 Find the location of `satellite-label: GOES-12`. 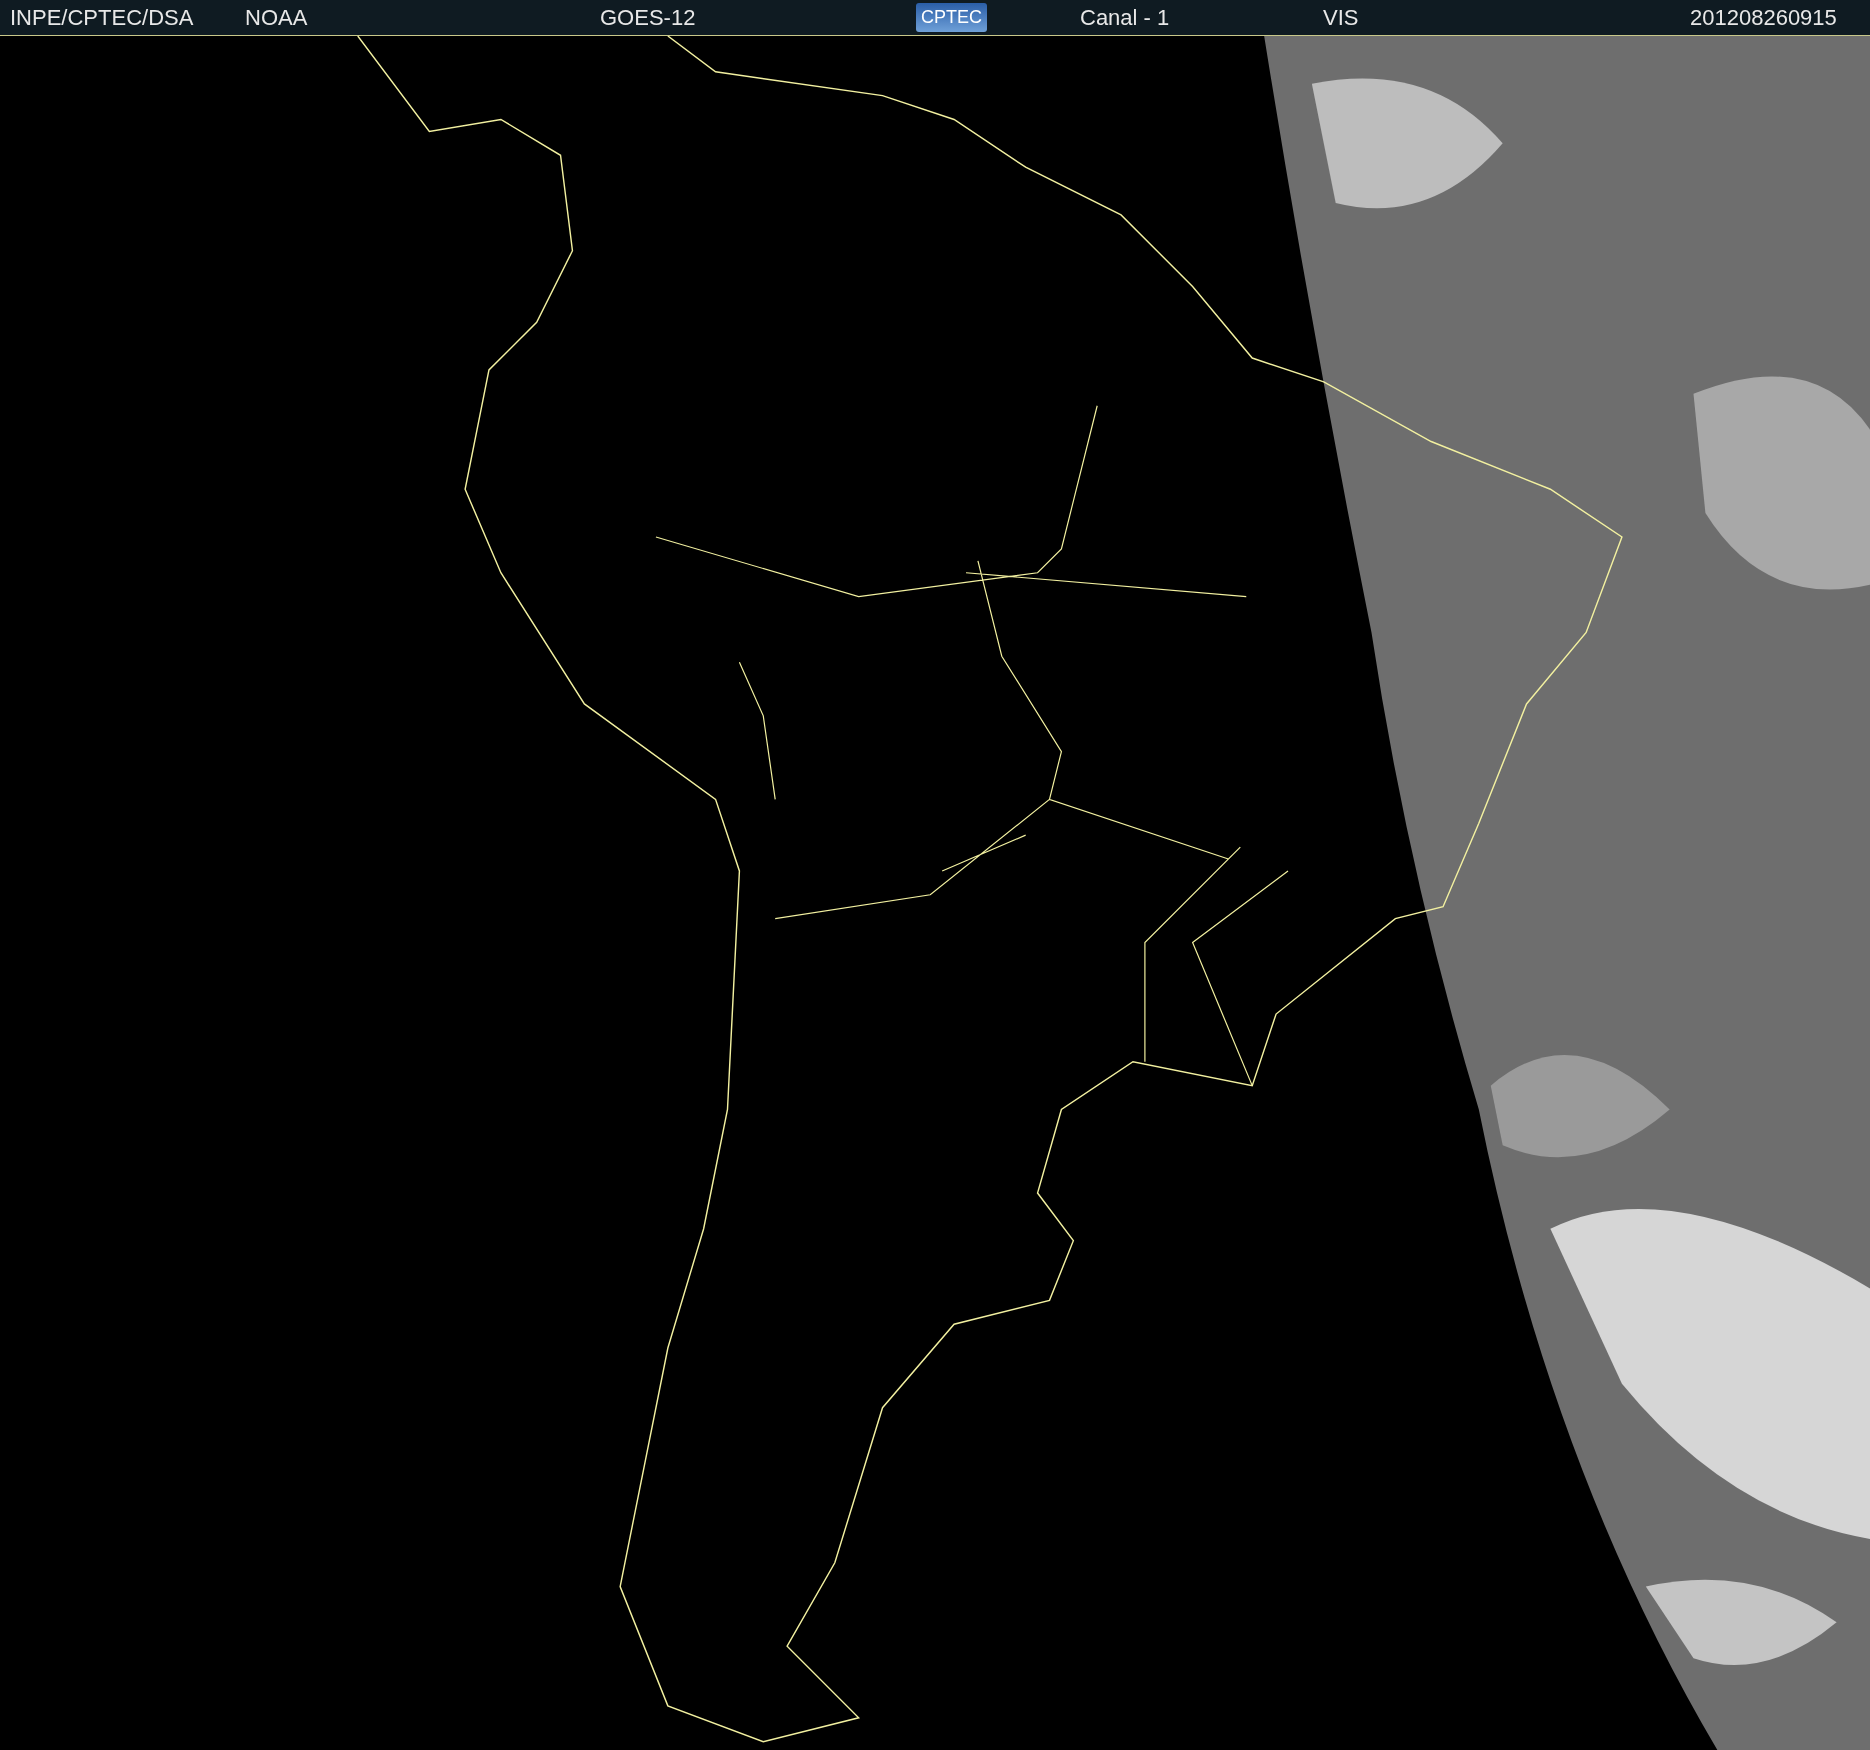

satellite-label: GOES-12 is located at coordinates (648, 17).